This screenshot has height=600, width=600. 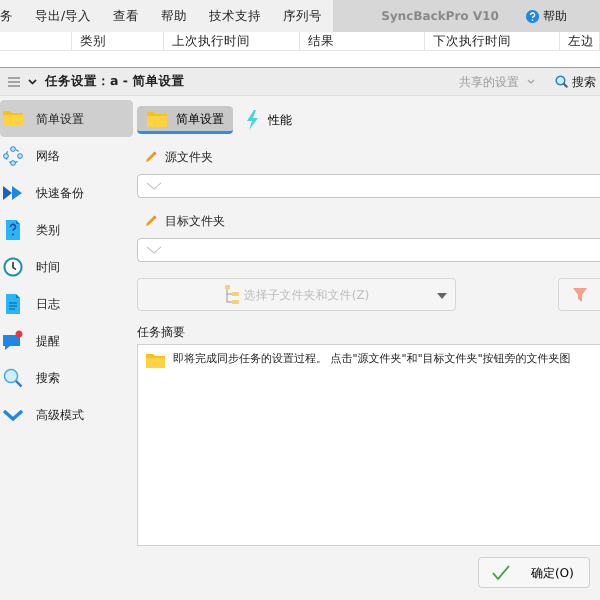 I want to click on sidebar-item: 高级模式, so click(x=66, y=414).